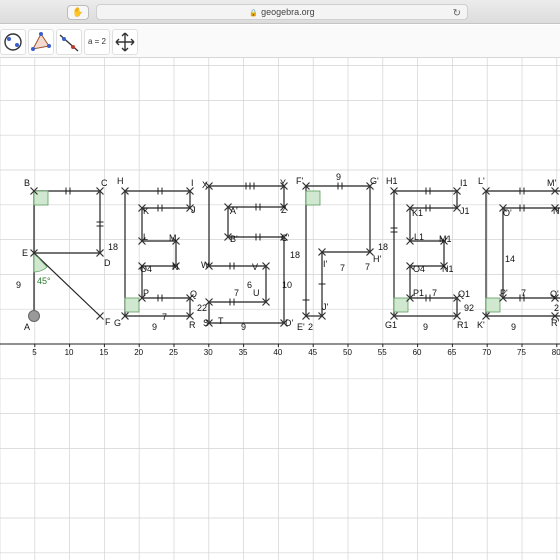 The image size is (560, 560). I want to click on point-label: N, so click(175, 267).